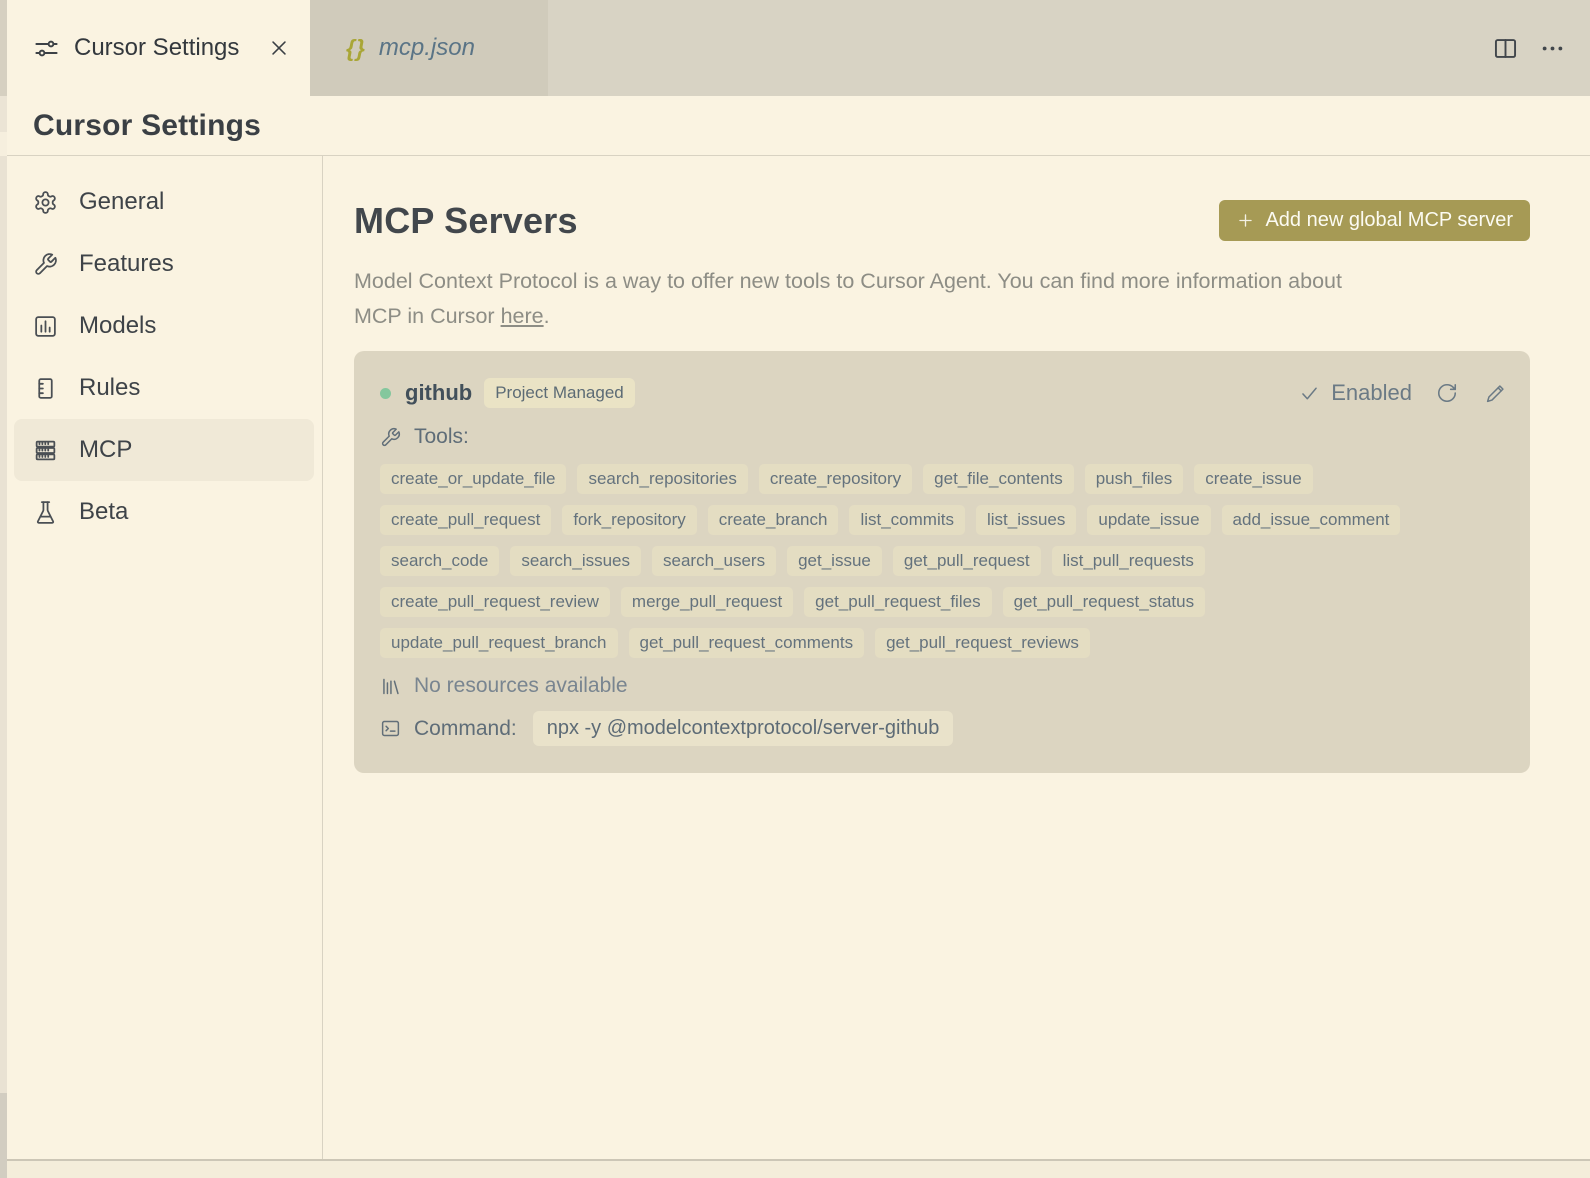 The height and width of the screenshot is (1178, 1590). What do you see at coordinates (798, 48) in the screenshot?
I see `editor-tab-bar: Cursor Settings {} mcp.json` at bounding box center [798, 48].